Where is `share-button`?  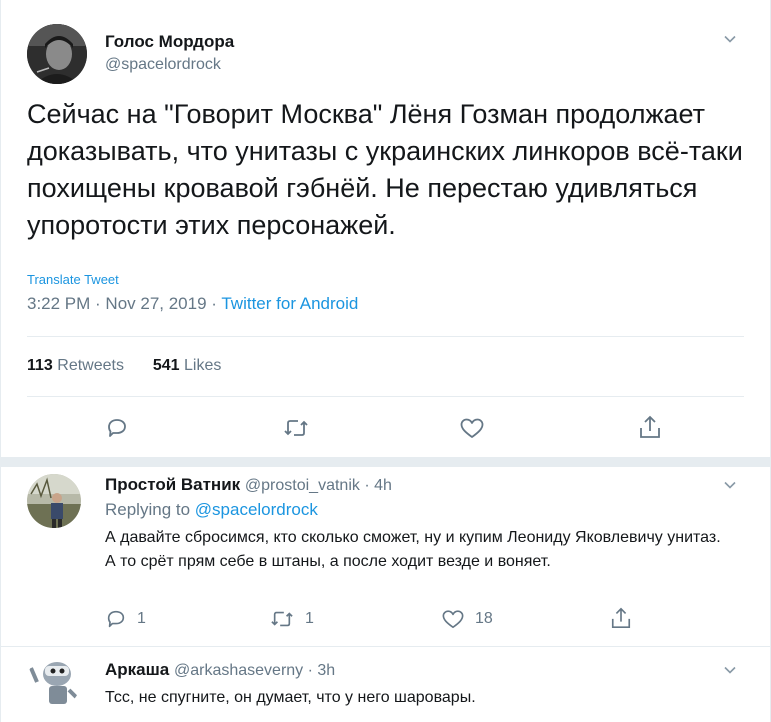 share-button is located at coordinates (650, 427).